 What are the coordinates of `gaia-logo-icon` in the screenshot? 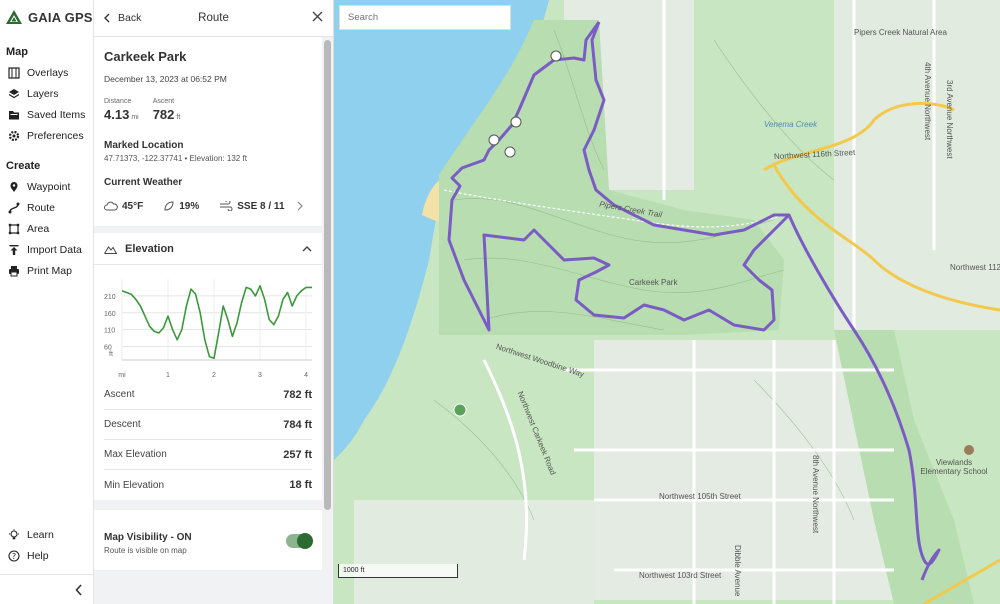 It's located at (14, 17).